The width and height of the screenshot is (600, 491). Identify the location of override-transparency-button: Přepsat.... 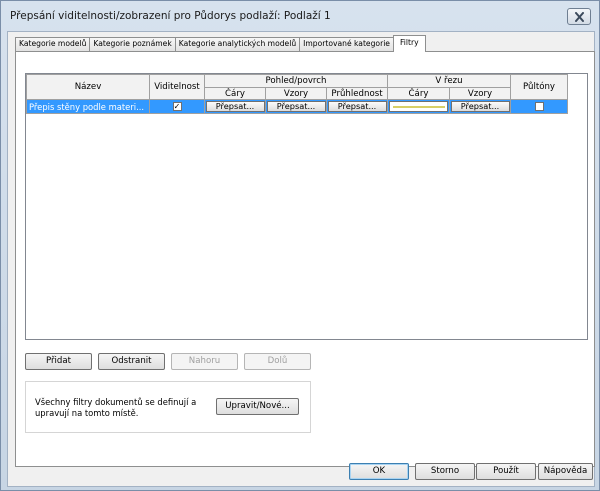
(357, 106).